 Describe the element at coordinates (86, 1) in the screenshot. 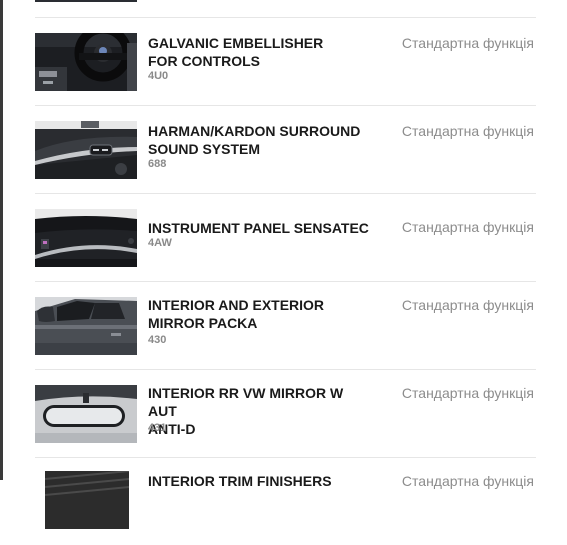

I see `previous-option-image` at that location.